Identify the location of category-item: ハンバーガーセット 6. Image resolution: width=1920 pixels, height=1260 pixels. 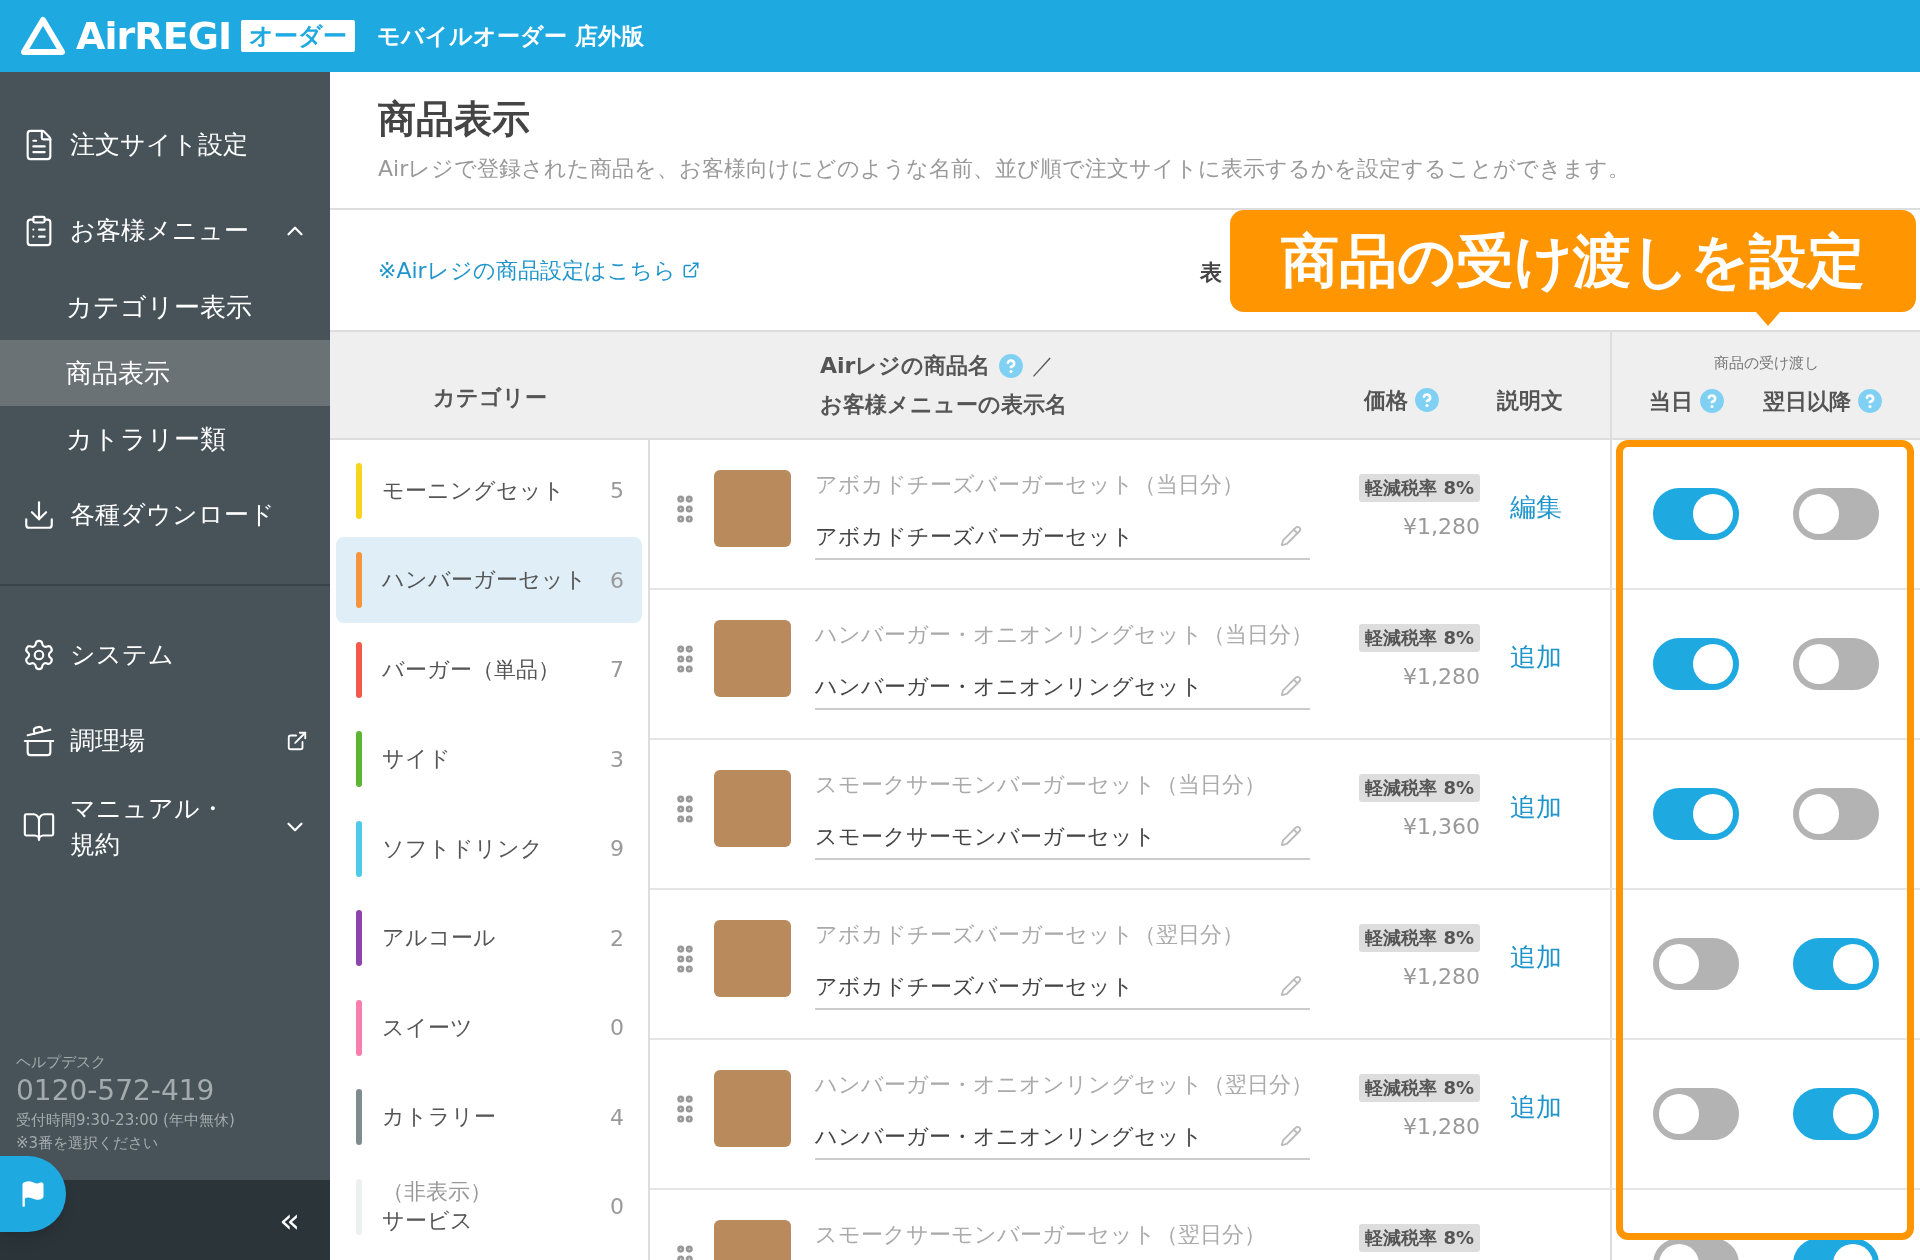
(489, 580).